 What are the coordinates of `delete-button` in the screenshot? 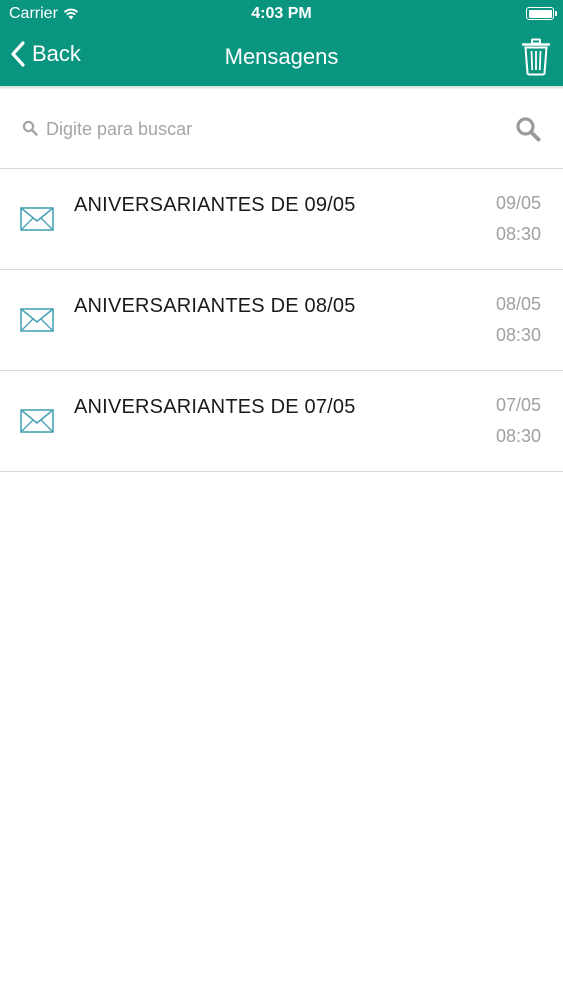 It's located at (536, 57).